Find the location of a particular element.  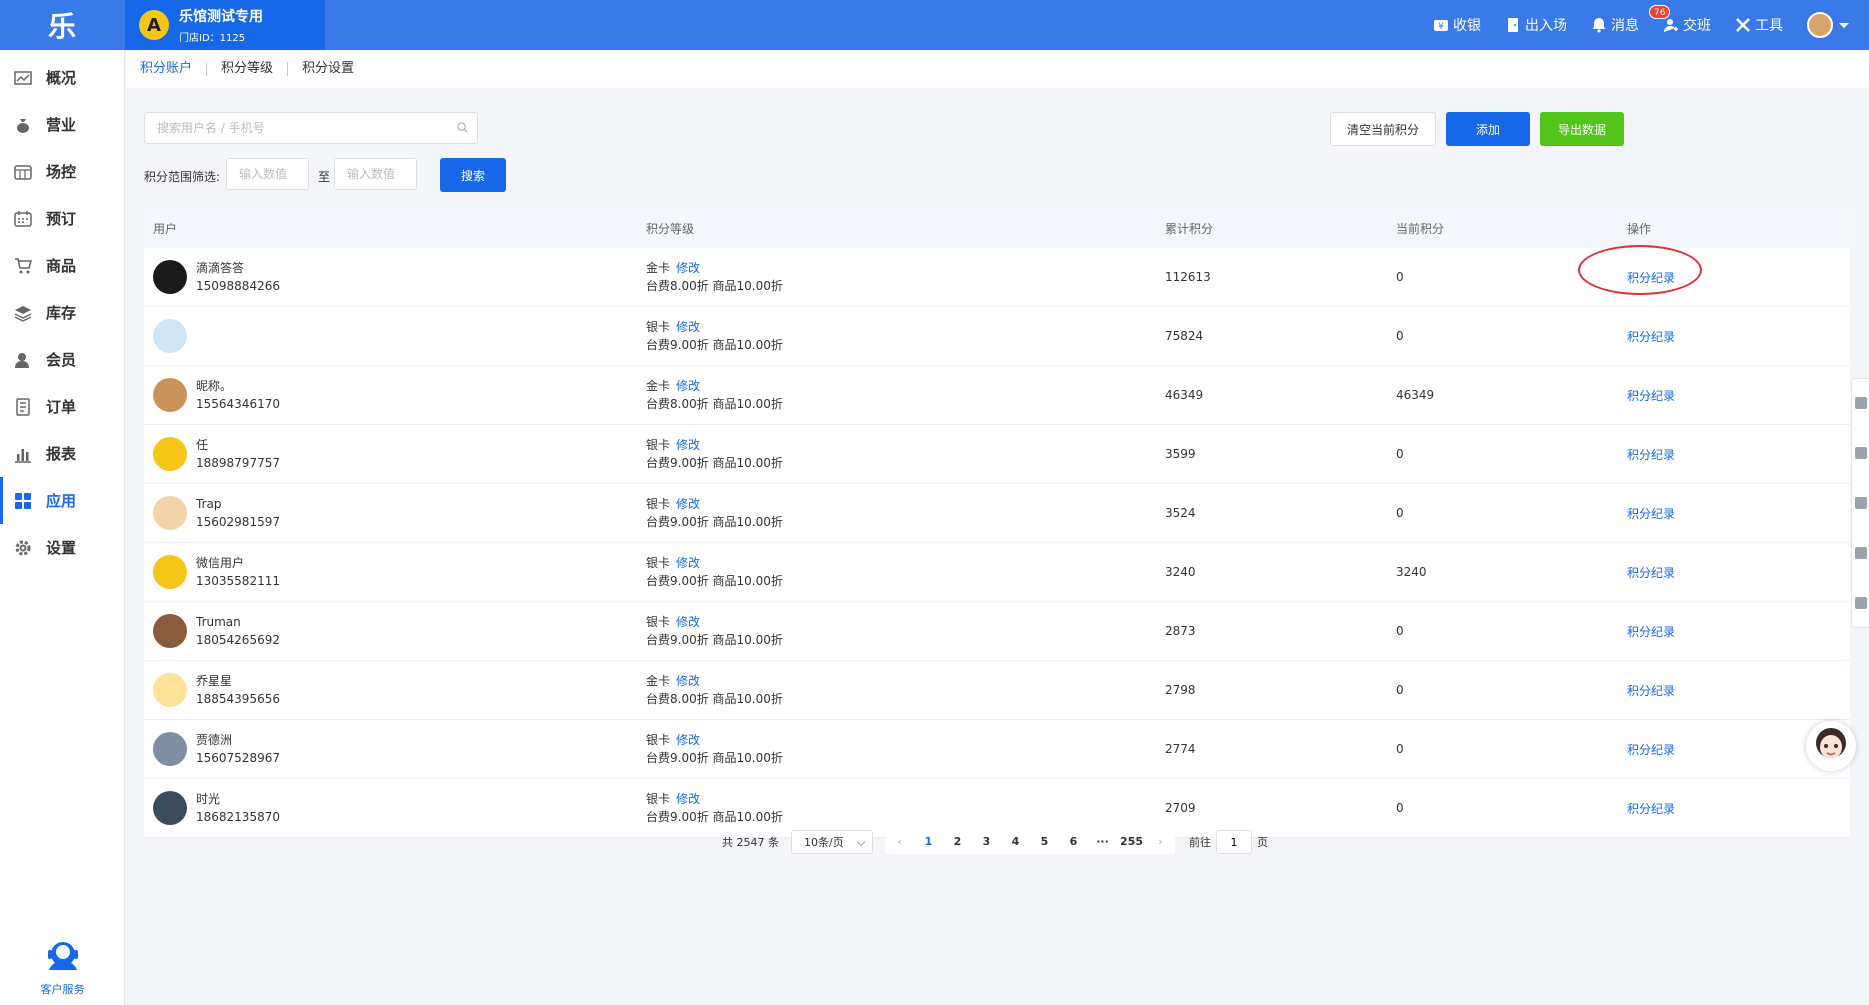

dock-layers-icon is located at coordinates (1860, 403).